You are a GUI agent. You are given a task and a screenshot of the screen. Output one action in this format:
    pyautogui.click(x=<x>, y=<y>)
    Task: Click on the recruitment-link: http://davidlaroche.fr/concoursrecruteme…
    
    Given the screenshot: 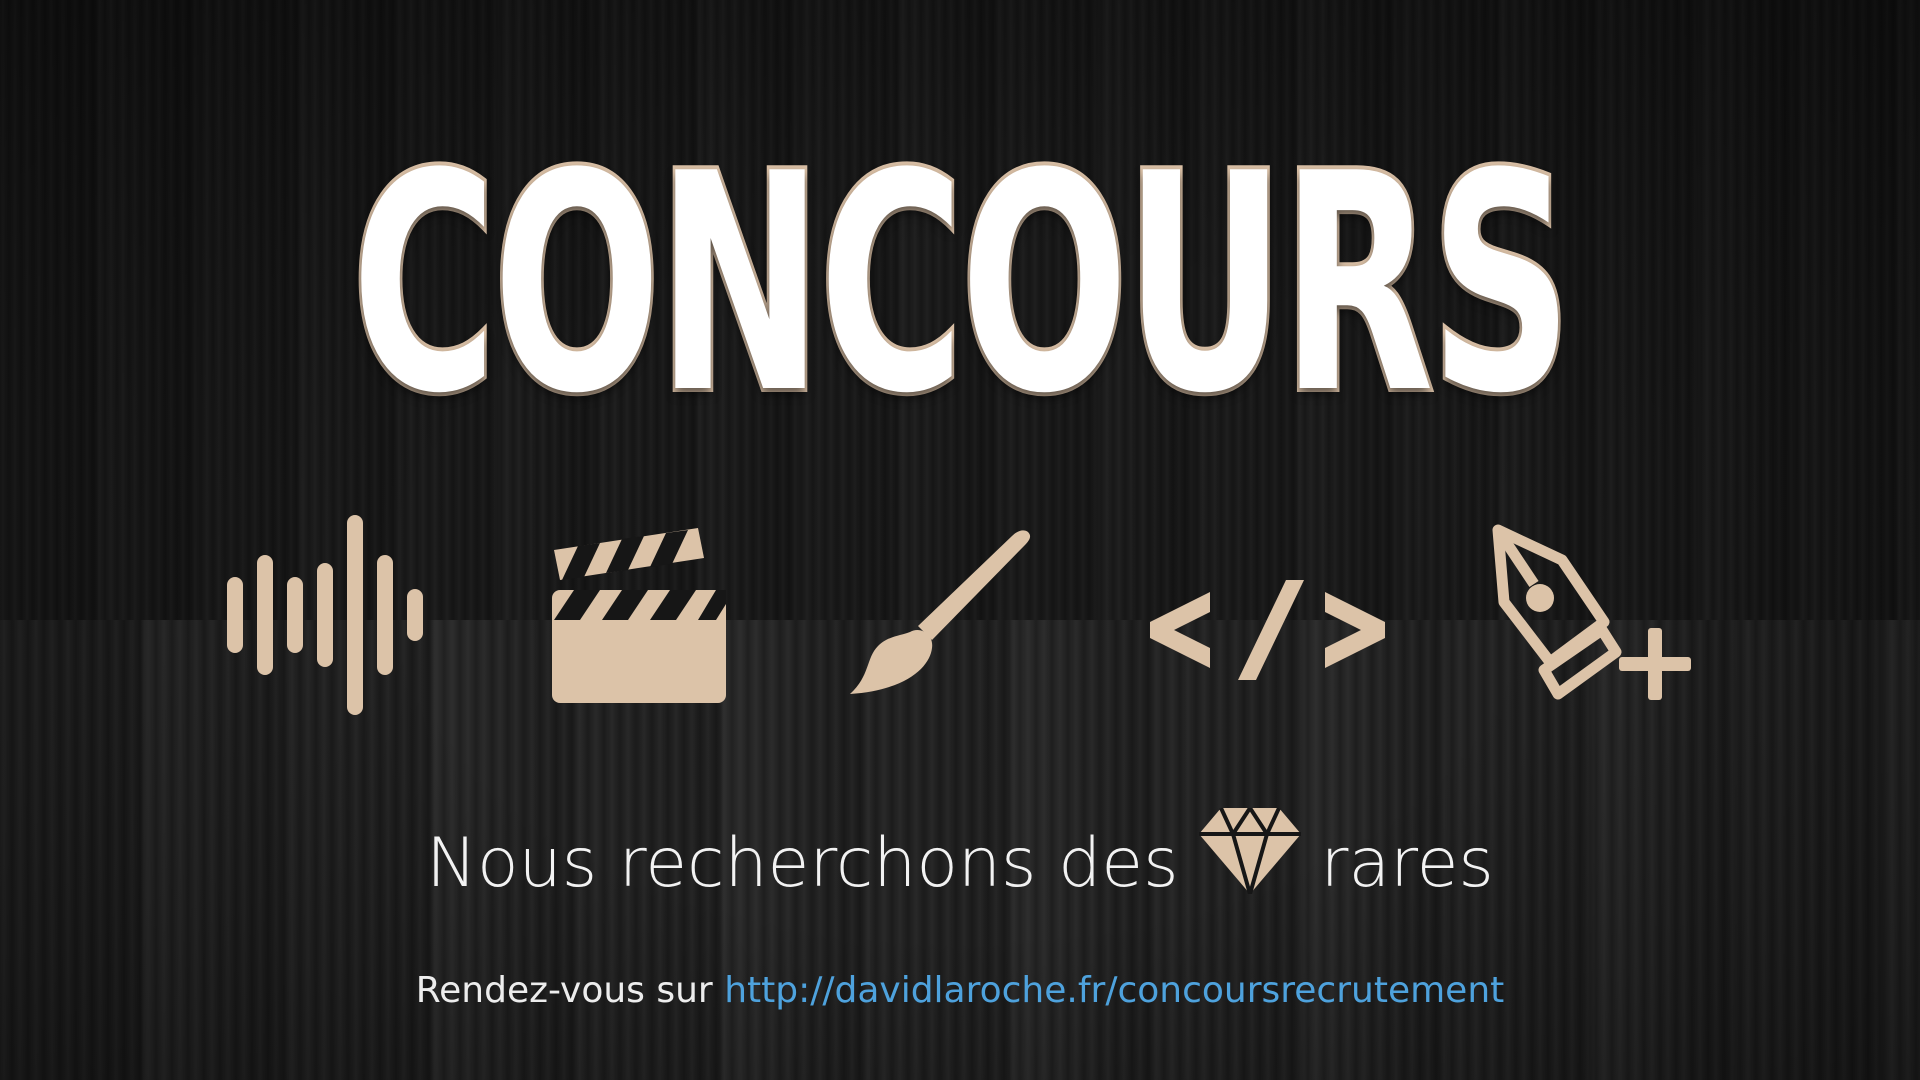 What is the action you would take?
    pyautogui.click(x=1114, y=990)
    